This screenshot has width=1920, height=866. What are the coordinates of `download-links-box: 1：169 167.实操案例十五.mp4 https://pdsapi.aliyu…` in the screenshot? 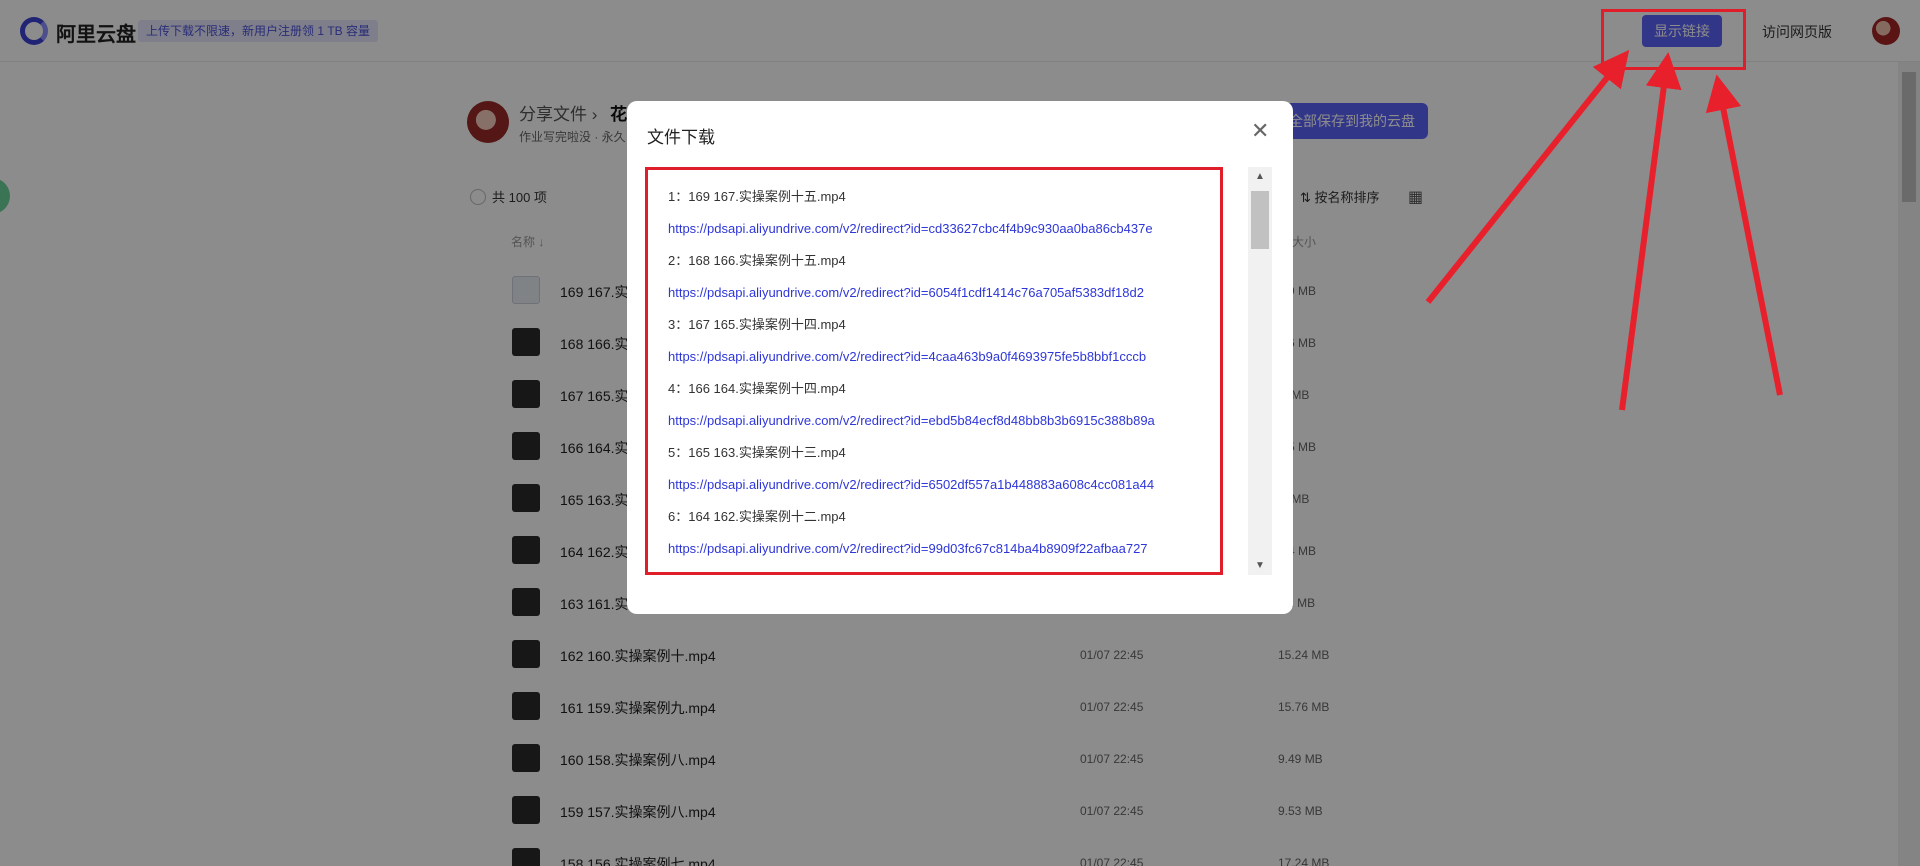 It's located at (934, 371).